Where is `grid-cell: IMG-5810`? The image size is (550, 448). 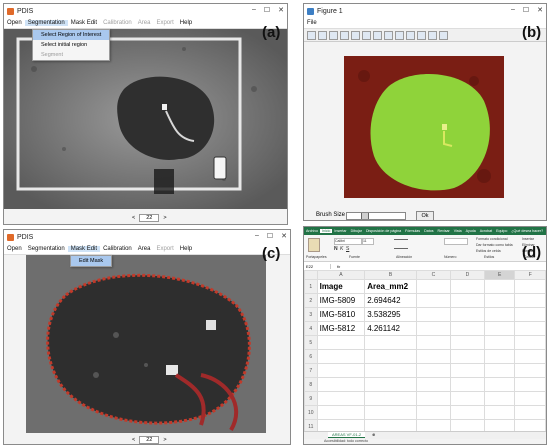
grid-cell: IMG-5810 is located at coordinates (341, 314).